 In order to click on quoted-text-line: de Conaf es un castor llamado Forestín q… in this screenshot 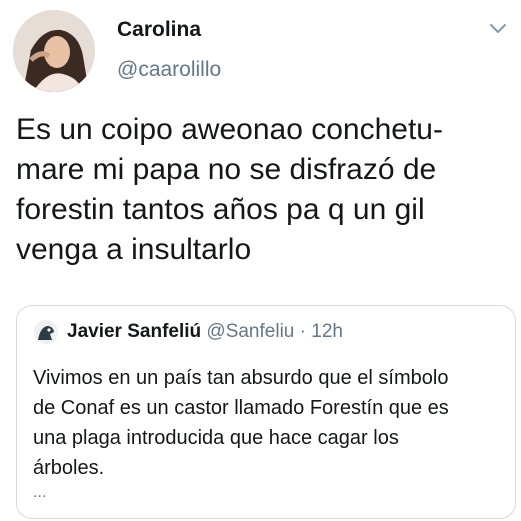, I will do `click(241, 408)`.